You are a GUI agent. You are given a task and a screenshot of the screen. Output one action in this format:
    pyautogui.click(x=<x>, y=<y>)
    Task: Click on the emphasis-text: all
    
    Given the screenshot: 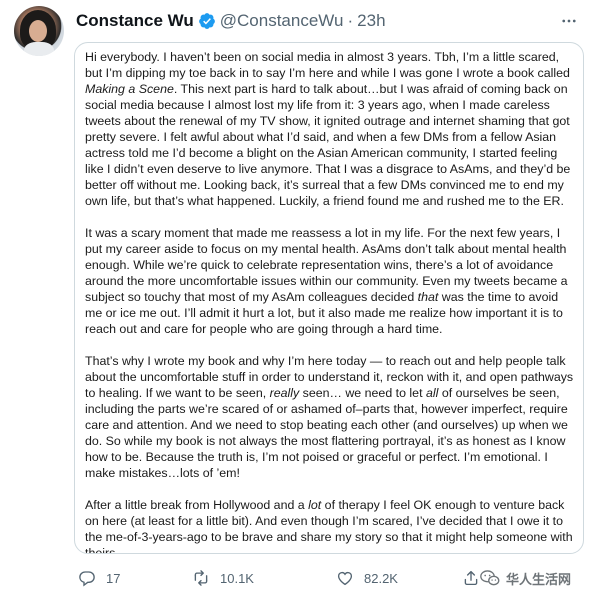 What is the action you would take?
    pyautogui.click(x=432, y=393)
    